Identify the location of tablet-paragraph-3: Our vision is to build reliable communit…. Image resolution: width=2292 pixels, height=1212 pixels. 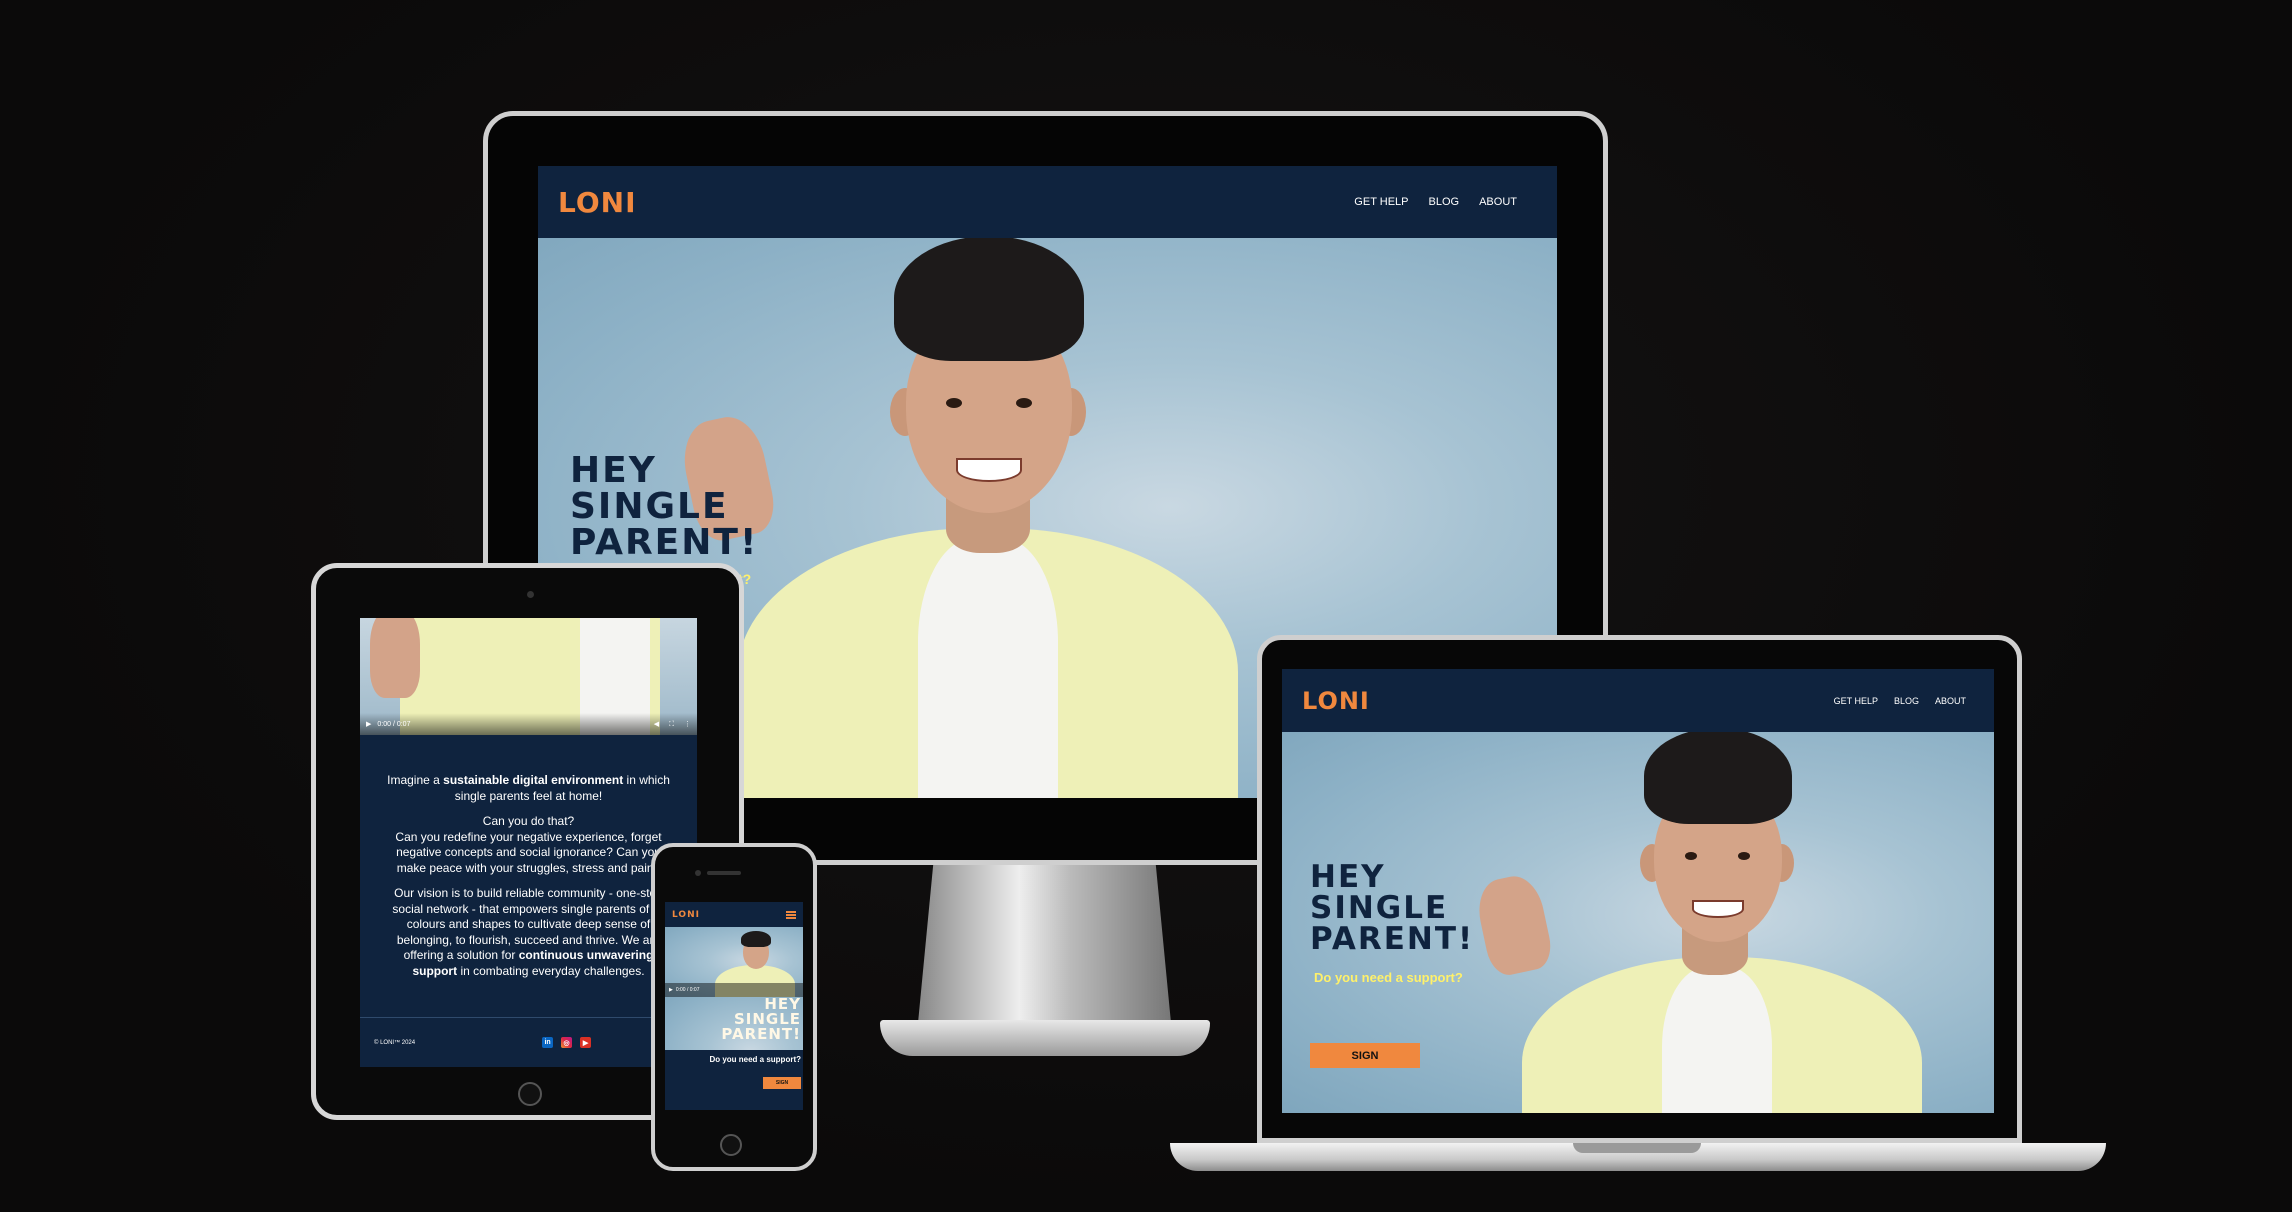
(528, 932).